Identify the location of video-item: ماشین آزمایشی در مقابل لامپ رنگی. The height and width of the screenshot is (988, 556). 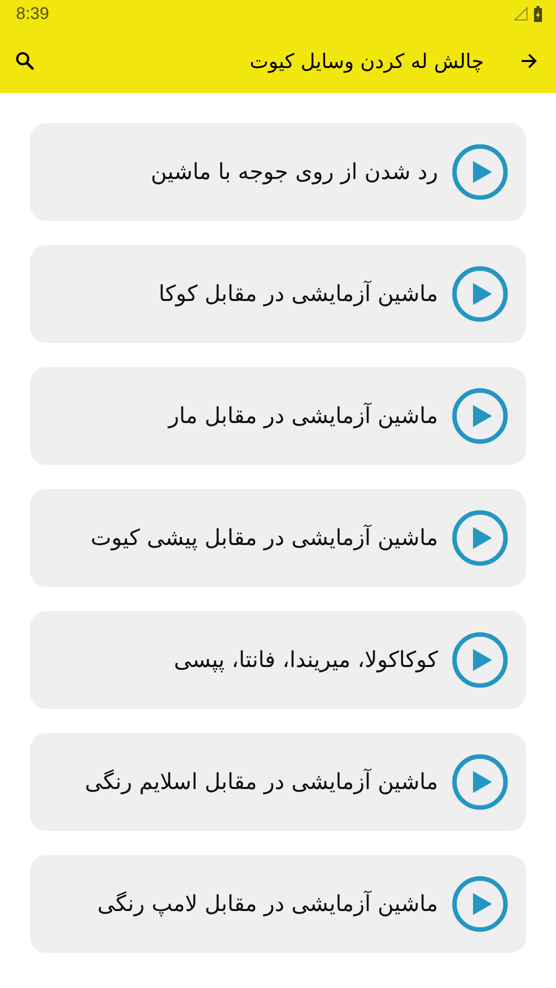
(278, 904).